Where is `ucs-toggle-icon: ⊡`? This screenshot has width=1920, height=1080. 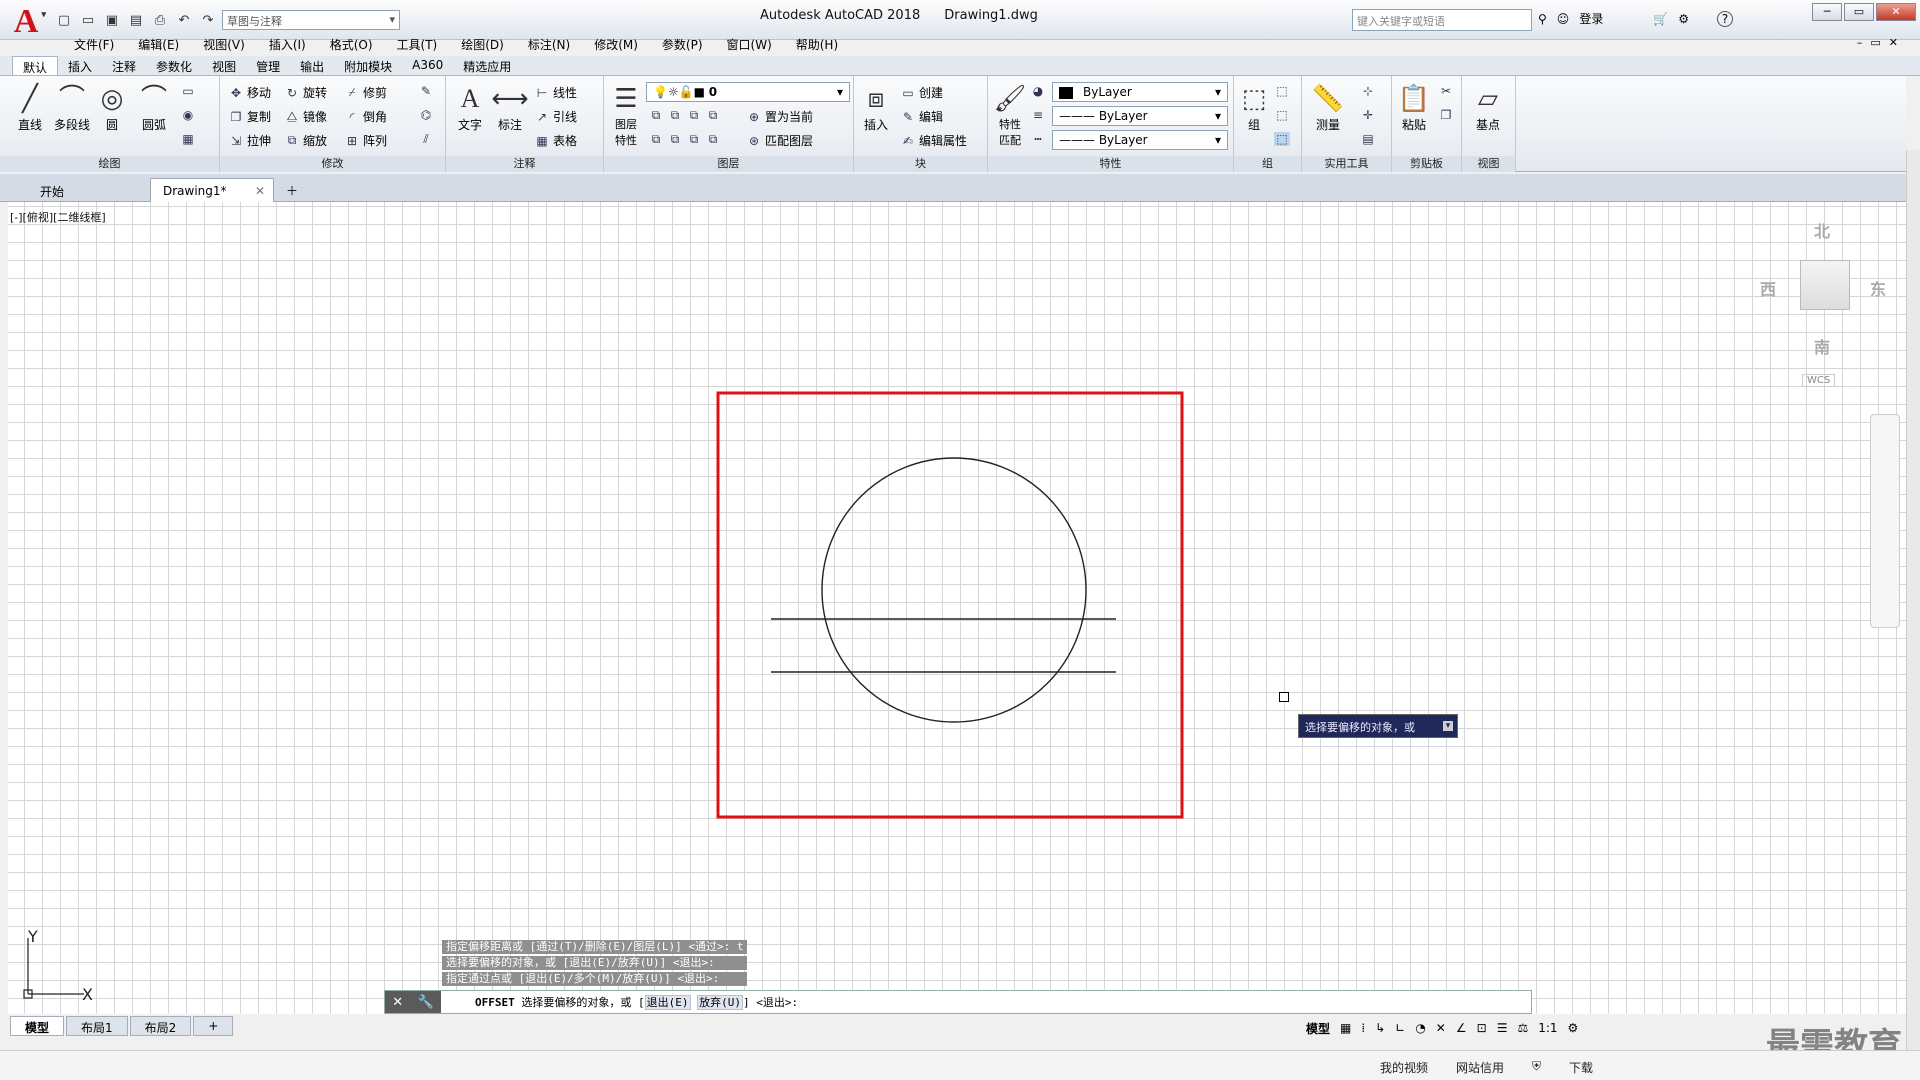 ucs-toggle-icon: ⊡ is located at coordinates (1482, 1028).